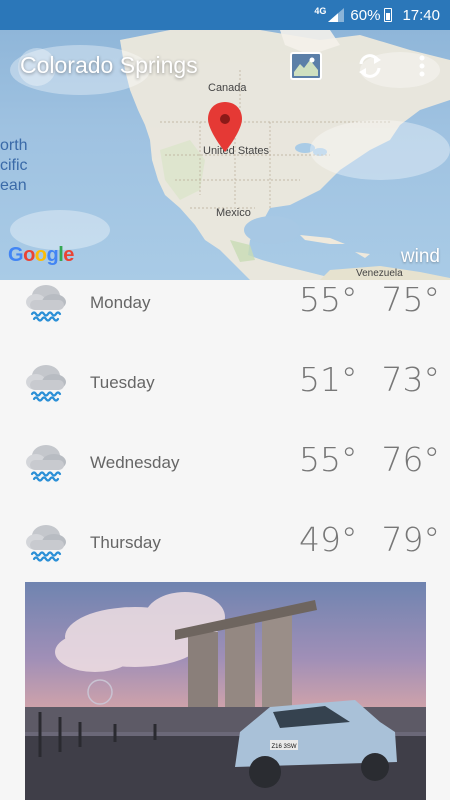 This screenshot has height=800, width=450. Describe the element at coordinates (41, 255) in the screenshot. I see `google-logo: Google` at that location.